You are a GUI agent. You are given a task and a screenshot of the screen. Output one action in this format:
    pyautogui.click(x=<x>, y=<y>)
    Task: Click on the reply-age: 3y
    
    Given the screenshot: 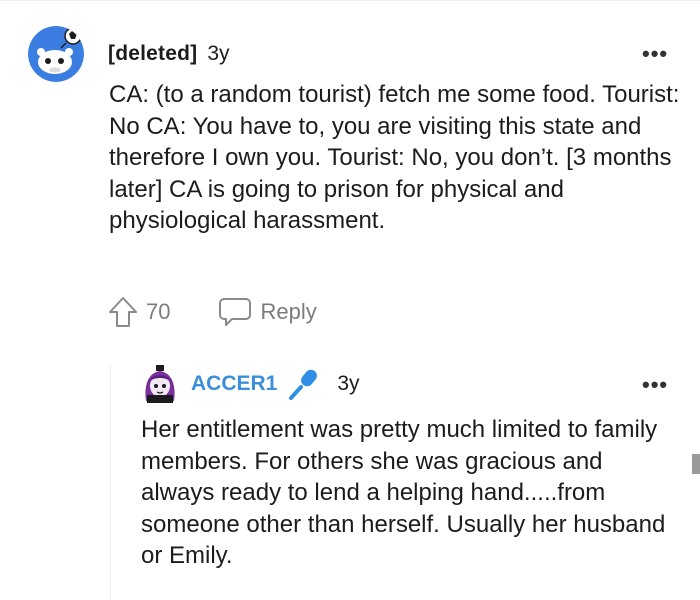 What is the action you would take?
    pyautogui.click(x=348, y=383)
    